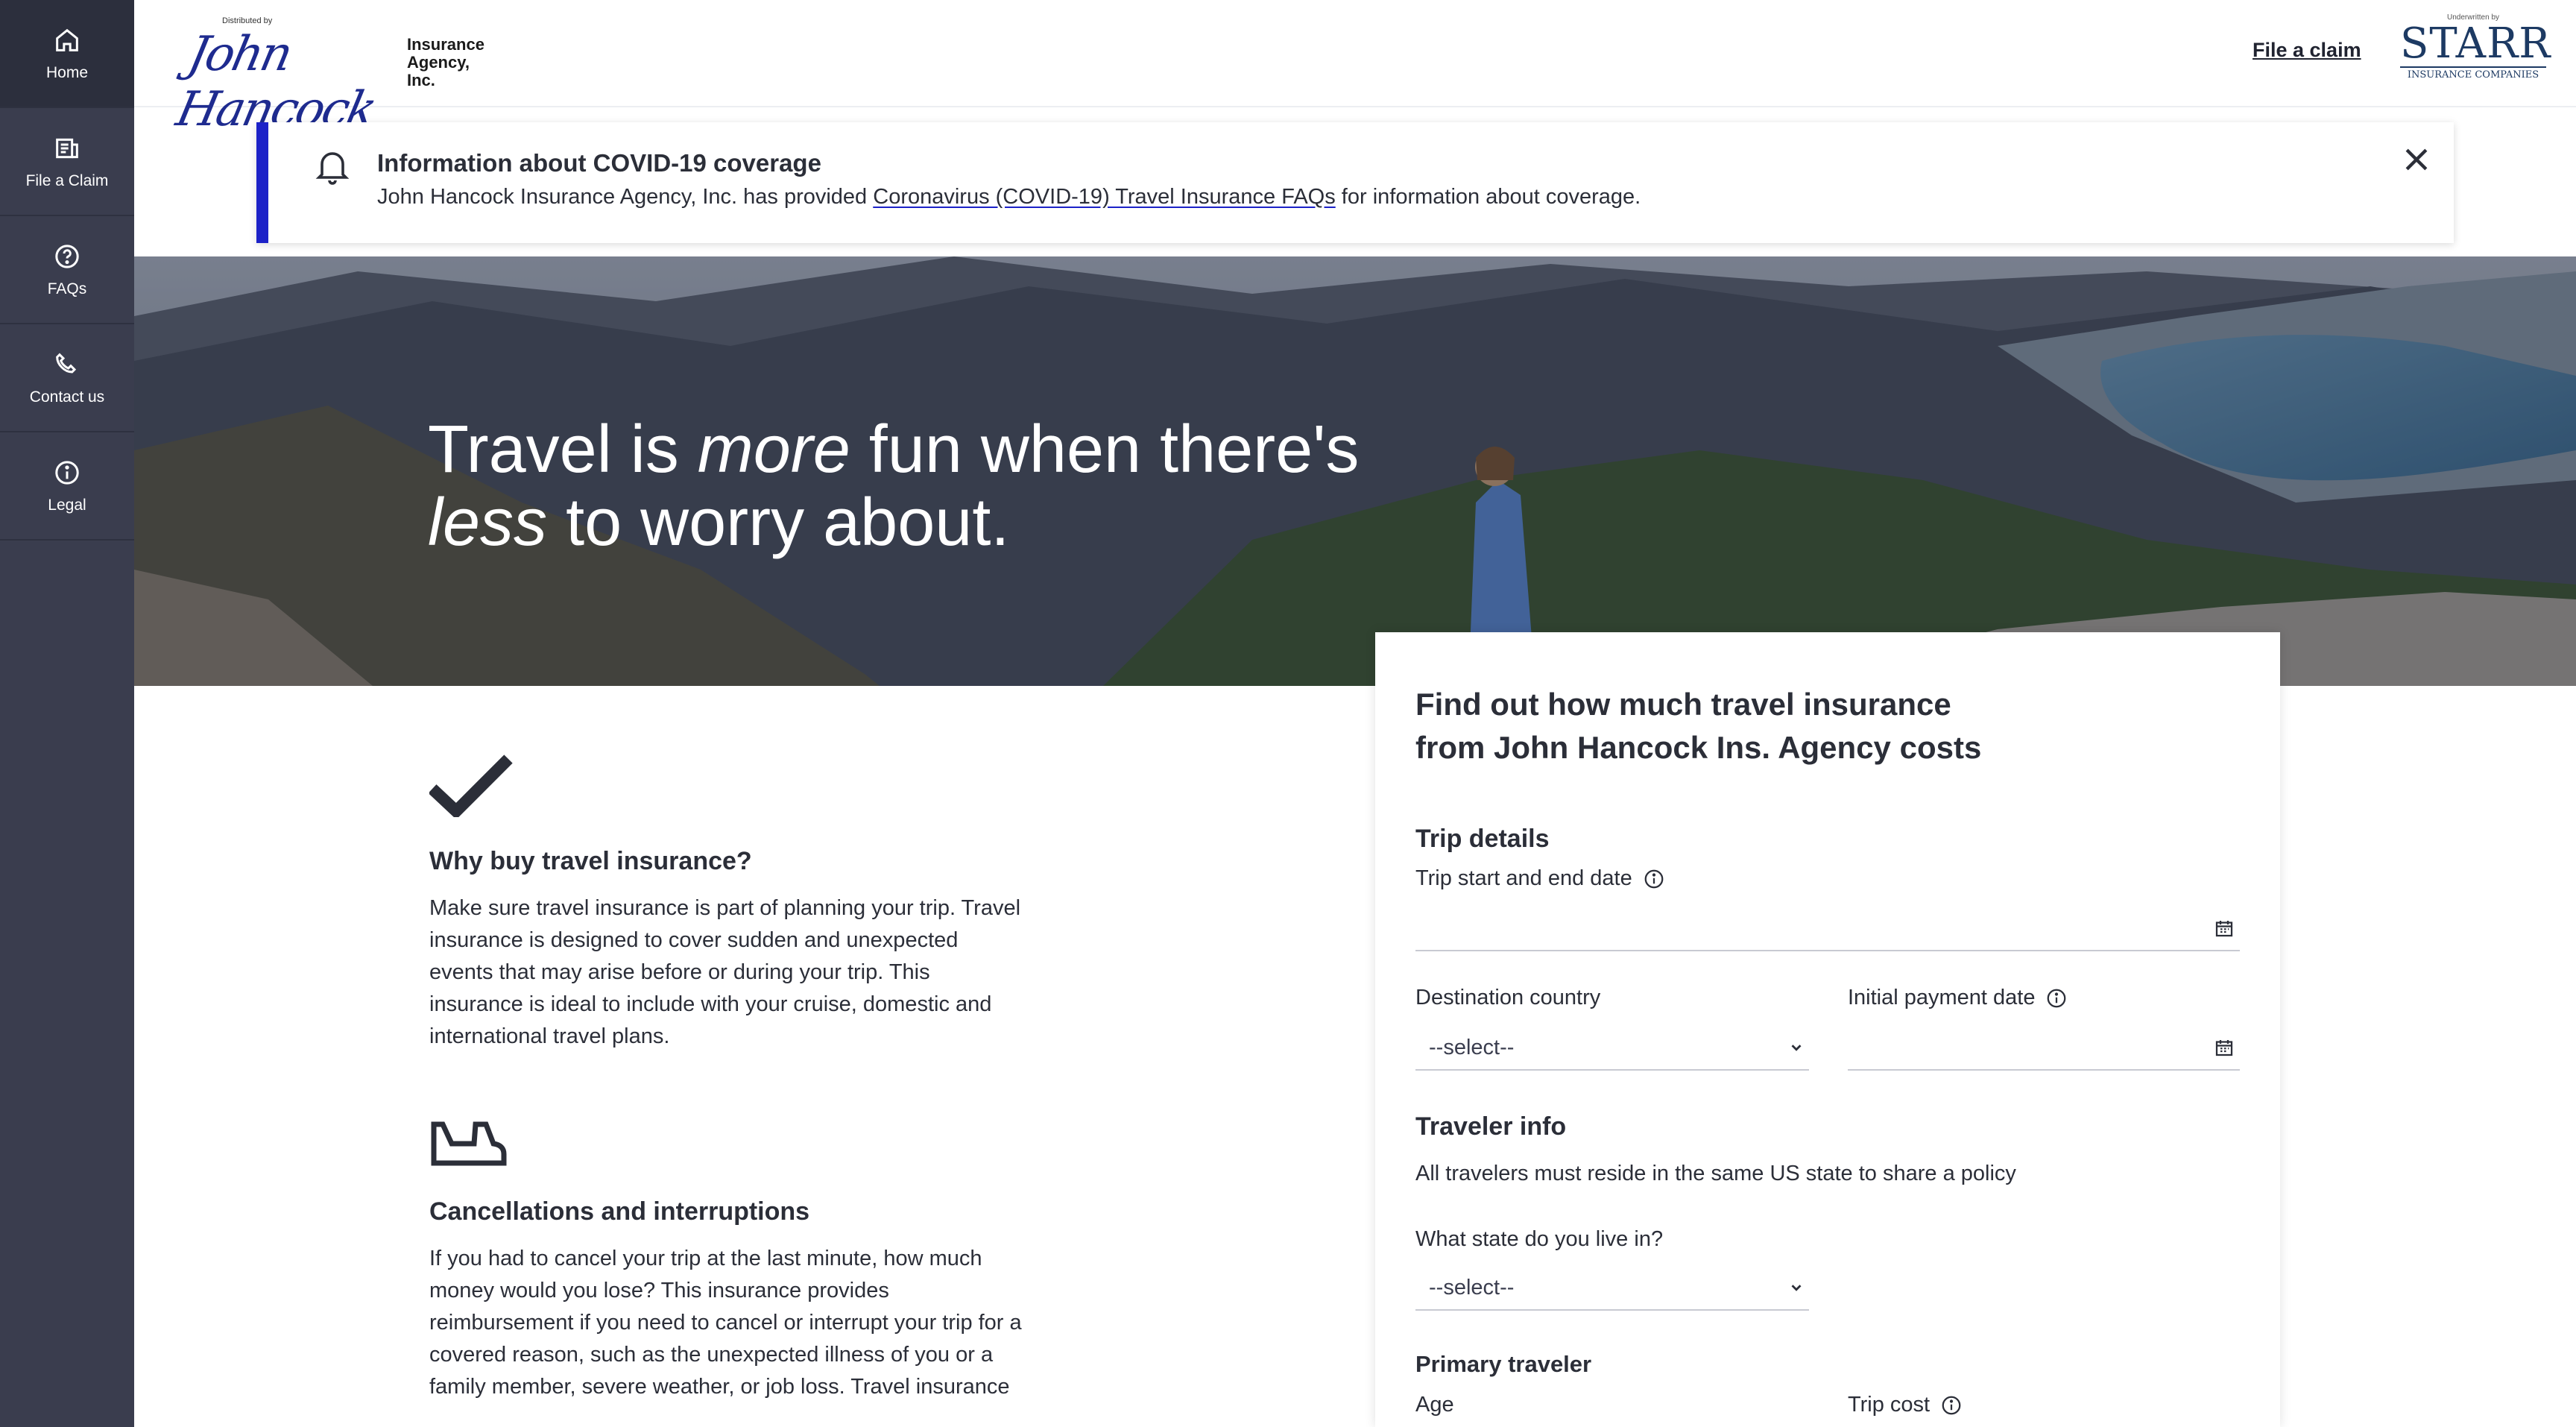  What do you see at coordinates (563, 449) in the screenshot?
I see `hero-text-part: Travel is` at bounding box center [563, 449].